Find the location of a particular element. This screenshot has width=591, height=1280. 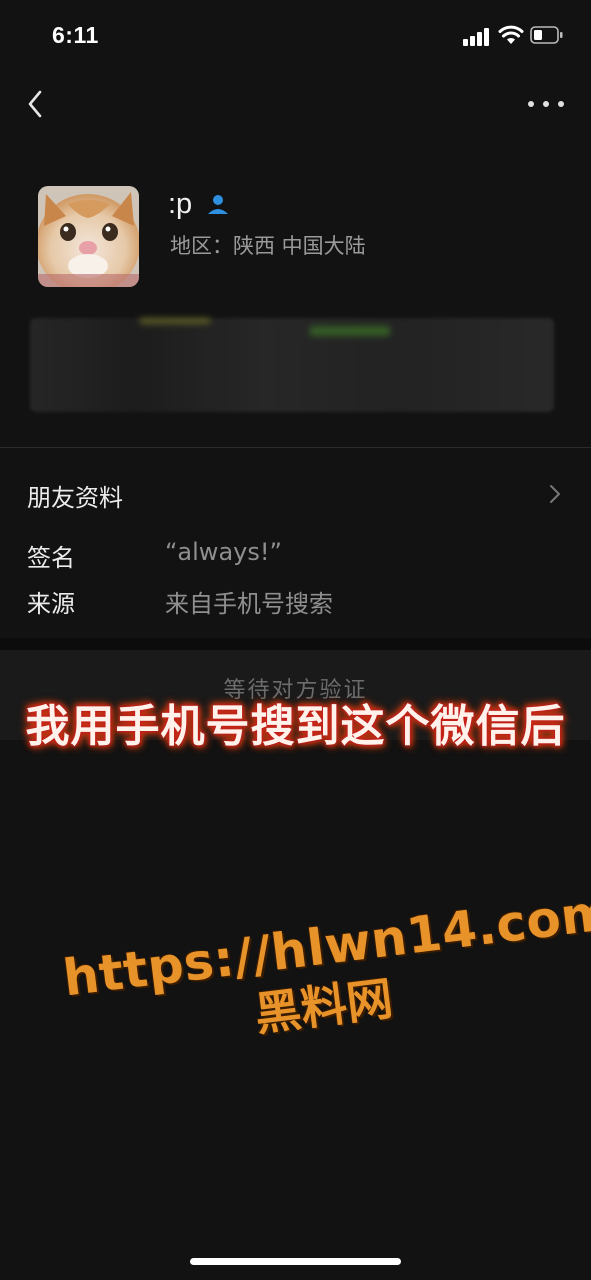

wifi-icon is located at coordinates (511, 35).